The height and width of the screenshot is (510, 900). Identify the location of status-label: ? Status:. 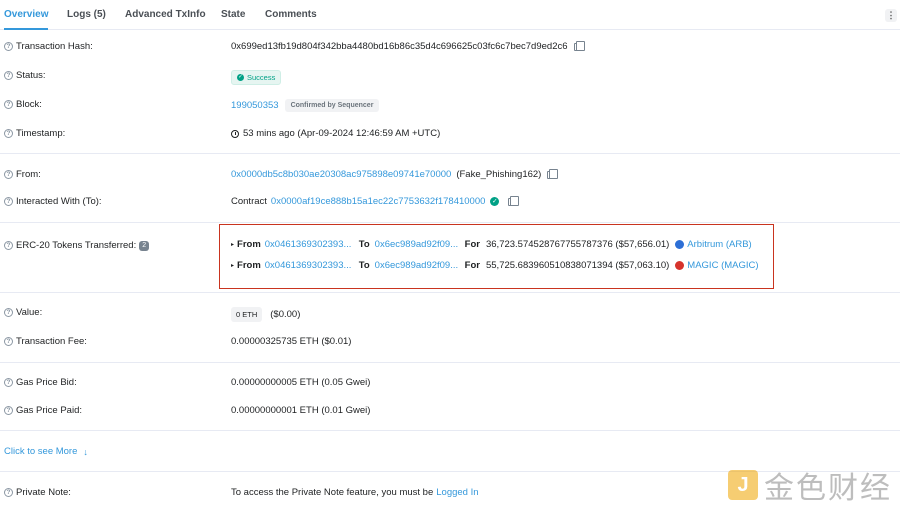
(25, 75).